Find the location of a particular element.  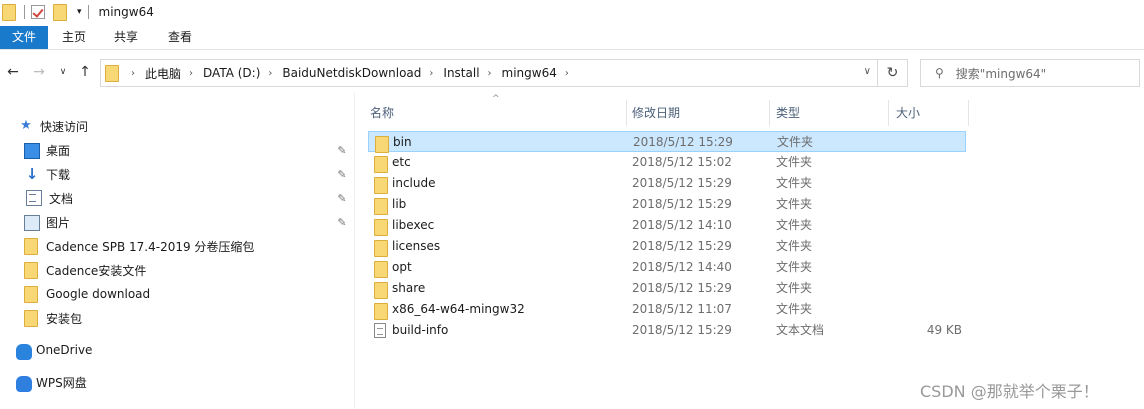

refresh-icon: ↻ is located at coordinates (893, 73).